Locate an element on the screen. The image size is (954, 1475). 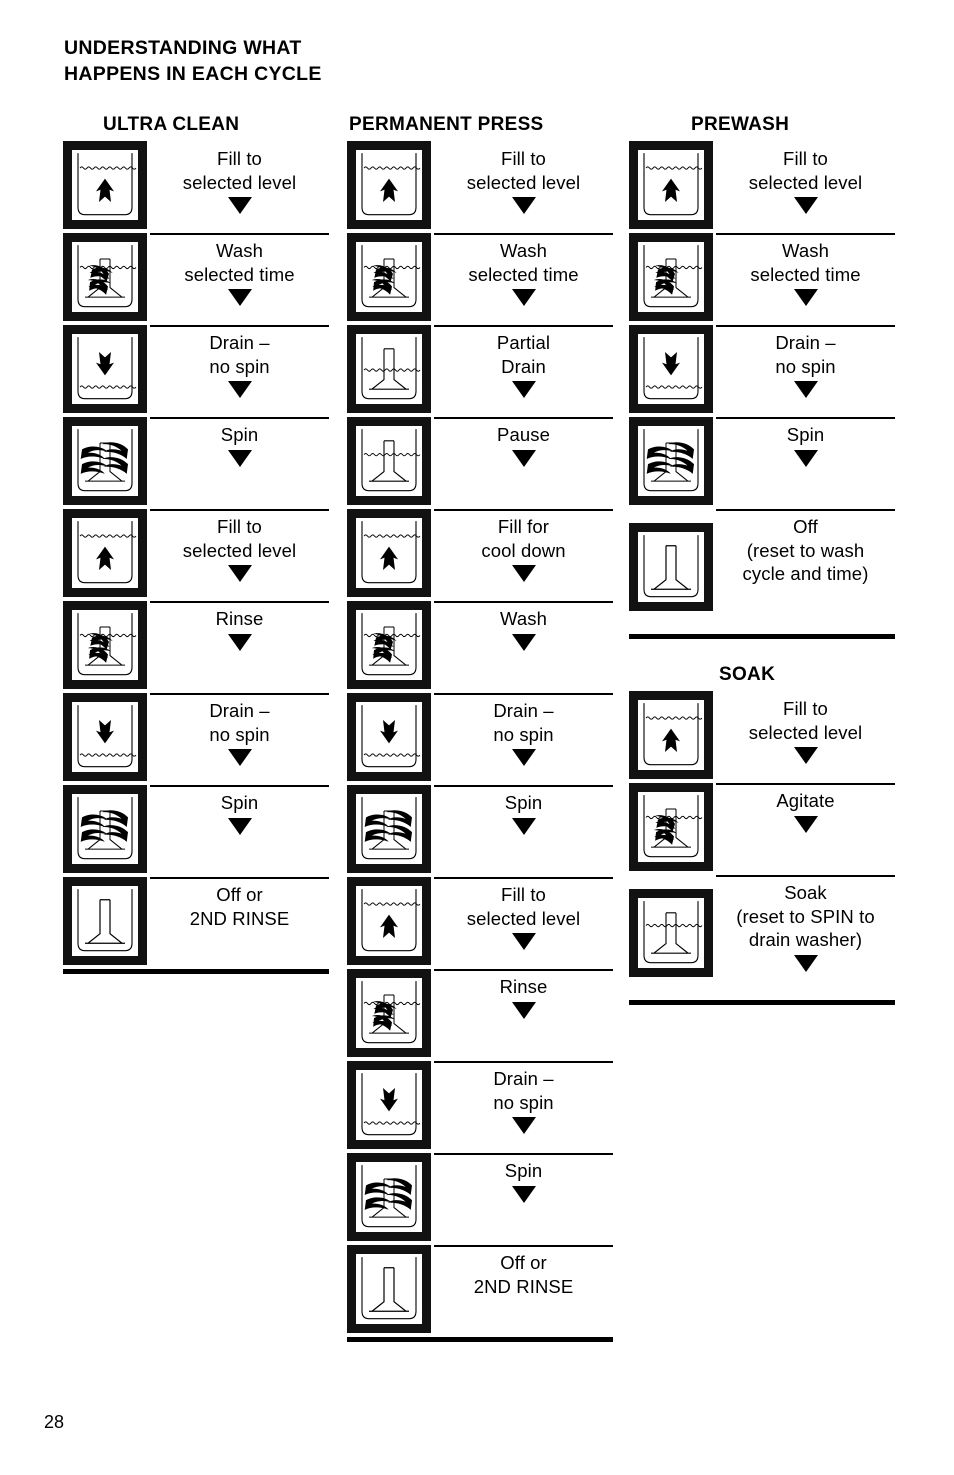
cycle-step-label: Wash selected time is located at coordinates (239, 262).